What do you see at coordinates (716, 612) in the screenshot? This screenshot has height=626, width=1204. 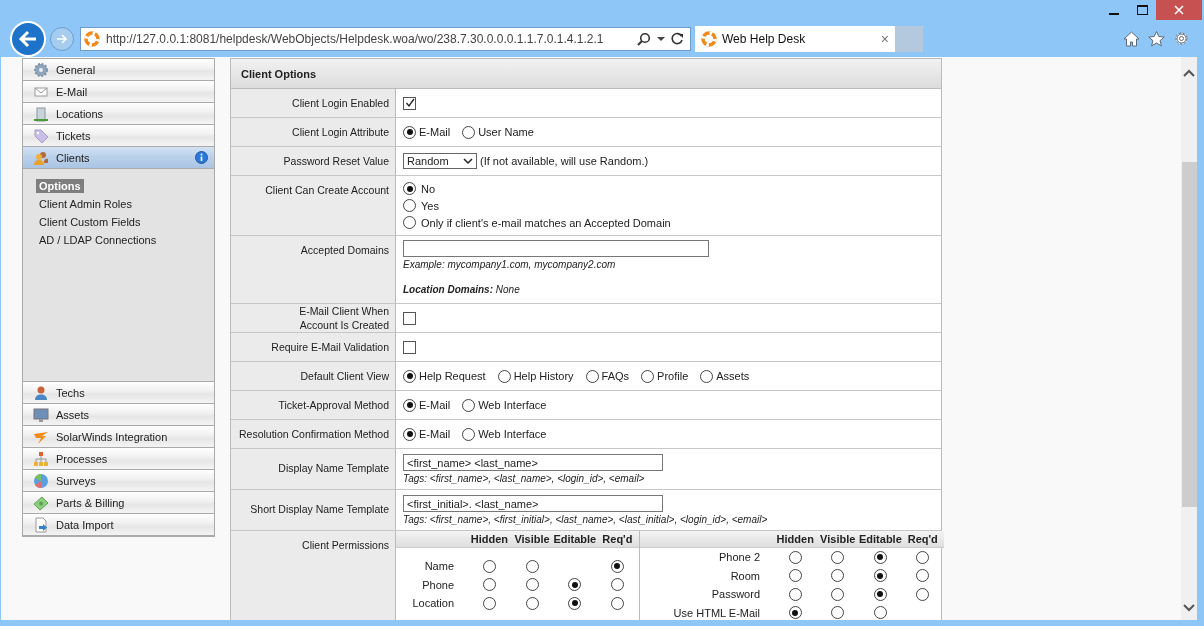 I see `permission-label: Use HTML E-Mail` at bounding box center [716, 612].